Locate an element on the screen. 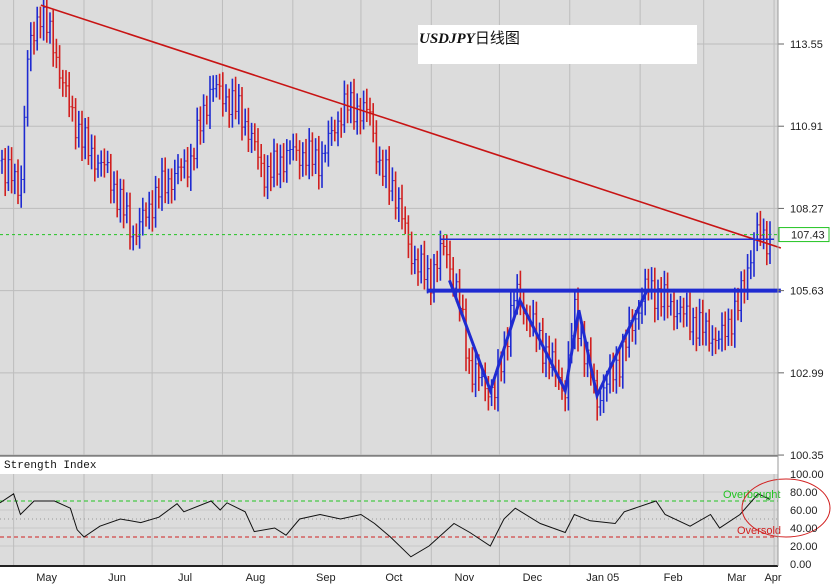  last-price-label: 107.43 is located at coordinates (808, 236).